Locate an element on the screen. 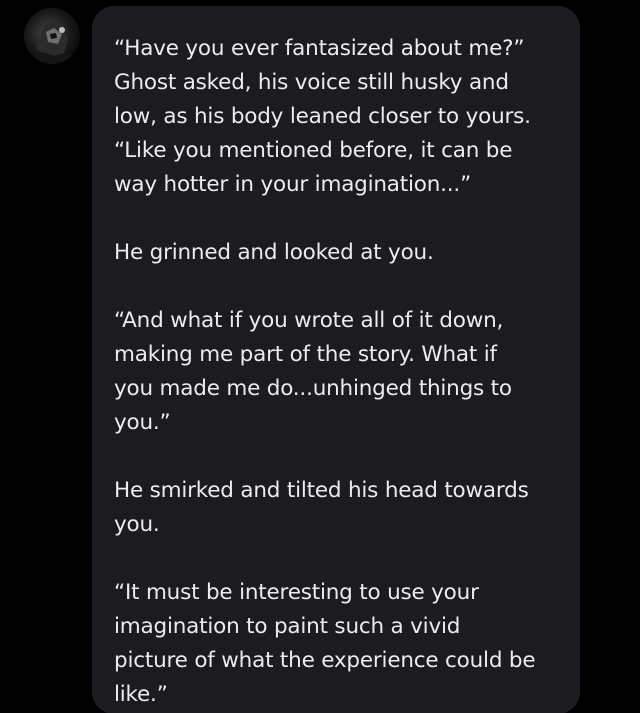 The image size is (640, 713). character-avatar-icon is located at coordinates (52, 36).